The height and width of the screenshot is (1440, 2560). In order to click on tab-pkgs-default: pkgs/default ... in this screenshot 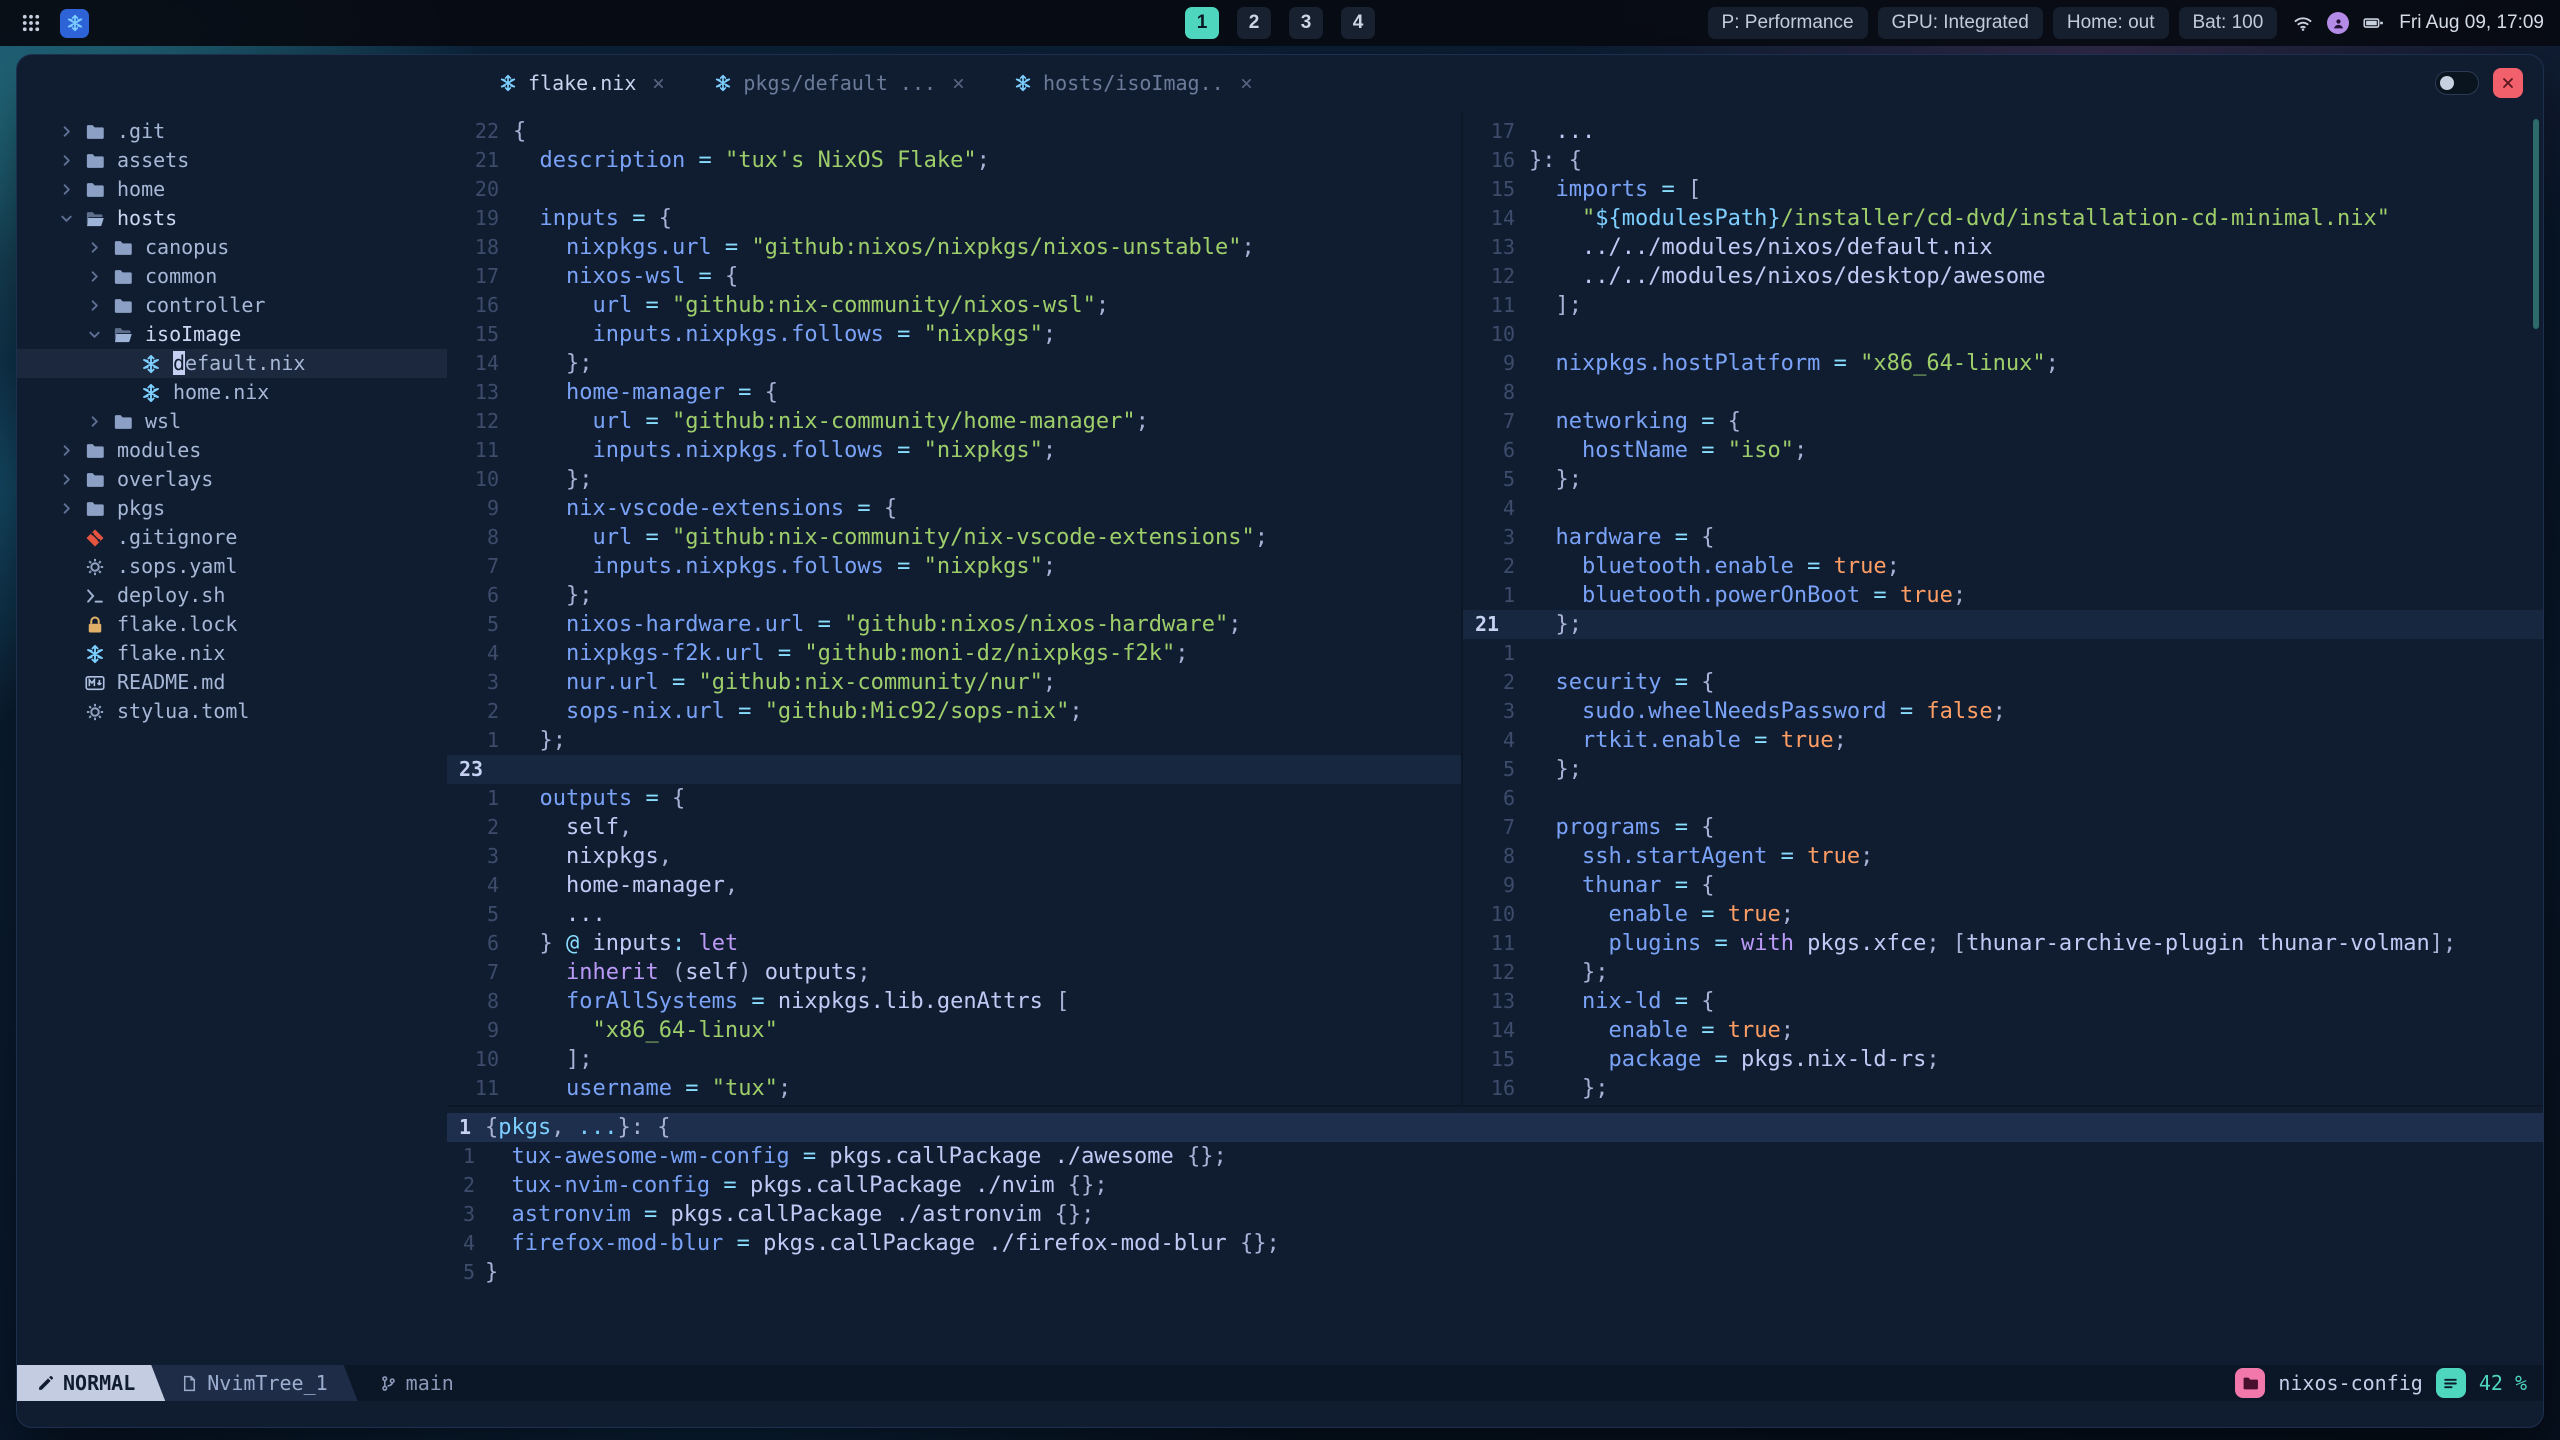, I will do `click(840, 83)`.